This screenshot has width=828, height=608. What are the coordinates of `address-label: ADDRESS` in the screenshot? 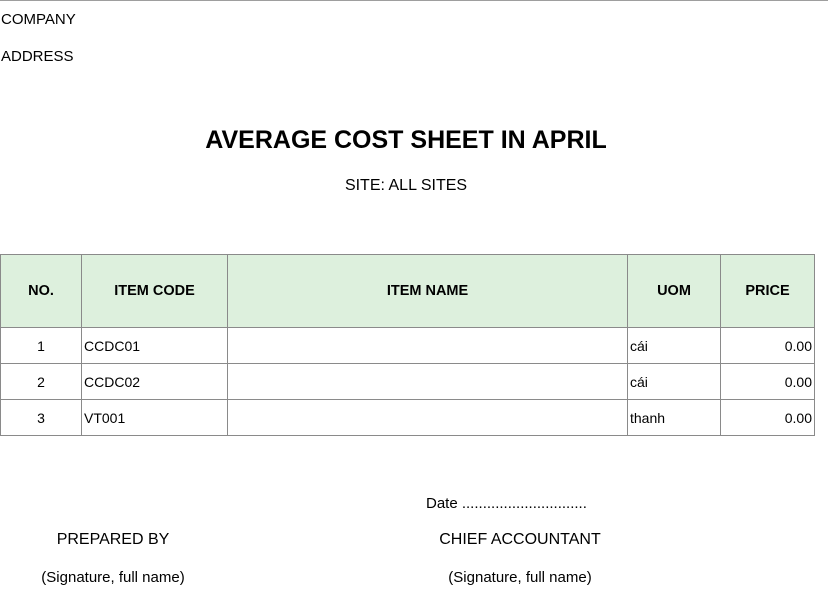 It's located at (37, 56).